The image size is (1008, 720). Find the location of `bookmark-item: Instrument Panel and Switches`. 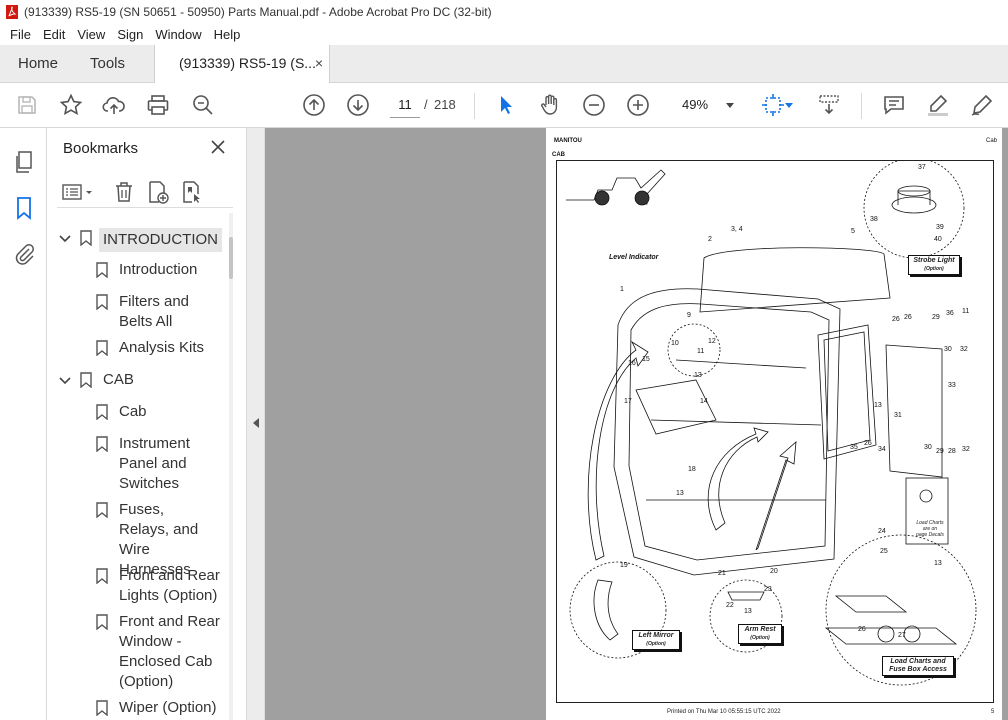

bookmark-item: Instrument Panel and Switches is located at coordinates (139, 465).